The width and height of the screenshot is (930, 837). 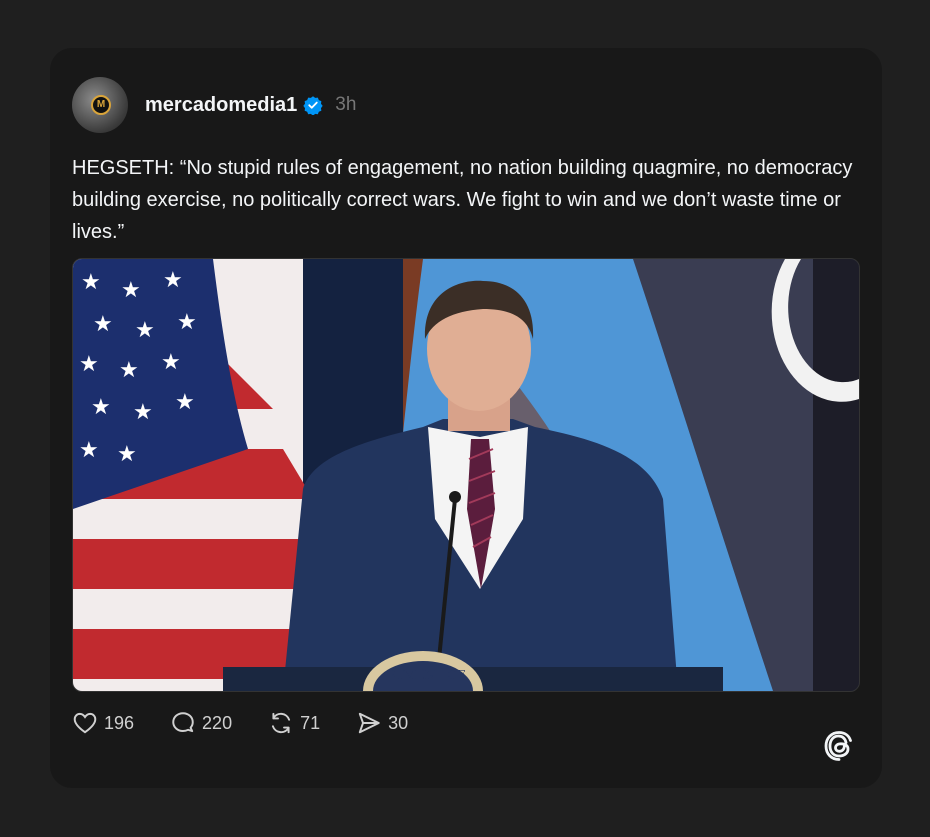 What do you see at coordinates (294, 723) in the screenshot?
I see `repost-button: 71` at bounding box center [294, 723].